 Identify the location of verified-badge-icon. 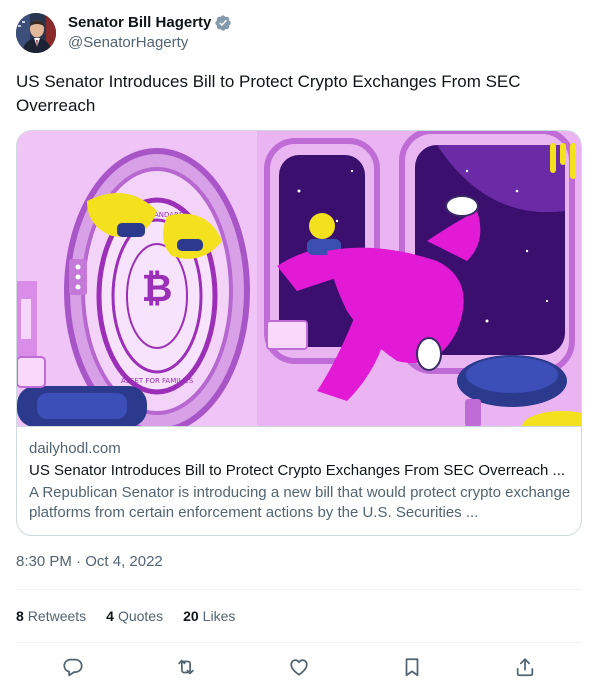
(223, 23).